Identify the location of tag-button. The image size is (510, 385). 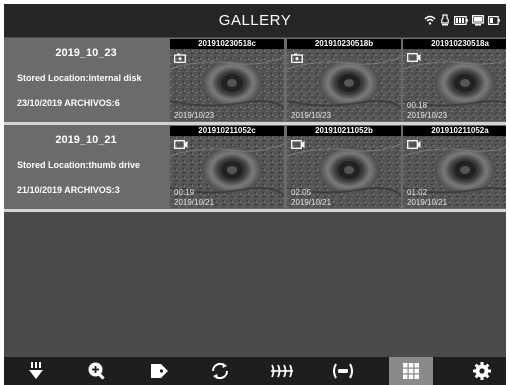
(159, 371).